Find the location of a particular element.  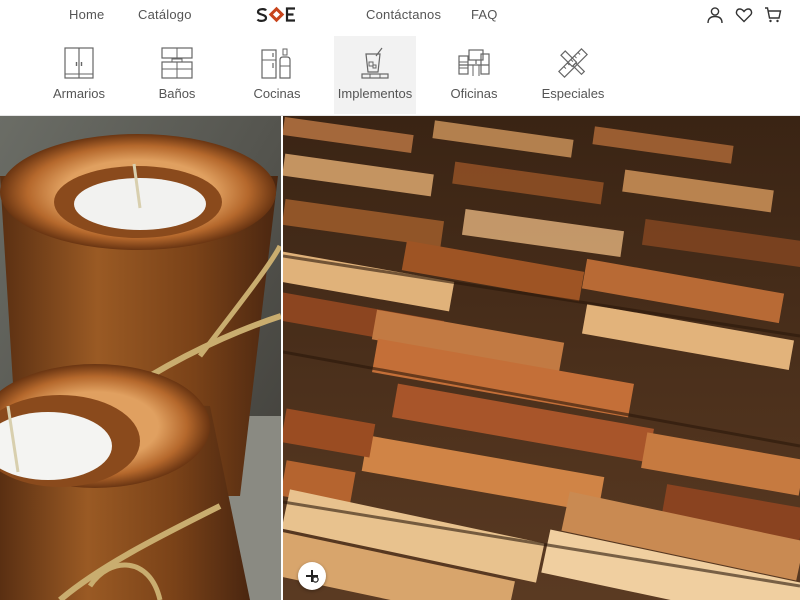

category-armarios: Armarios is located at coordinates (79, 75).